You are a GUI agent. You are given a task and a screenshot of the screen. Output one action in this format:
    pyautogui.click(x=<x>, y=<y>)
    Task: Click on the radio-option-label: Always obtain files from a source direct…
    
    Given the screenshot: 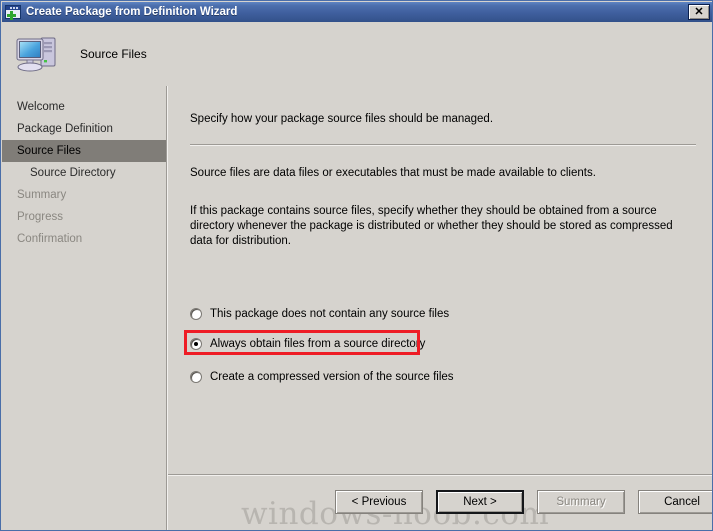 What is the action you would take?
    pyautogui.click(x=318, y=344)
    